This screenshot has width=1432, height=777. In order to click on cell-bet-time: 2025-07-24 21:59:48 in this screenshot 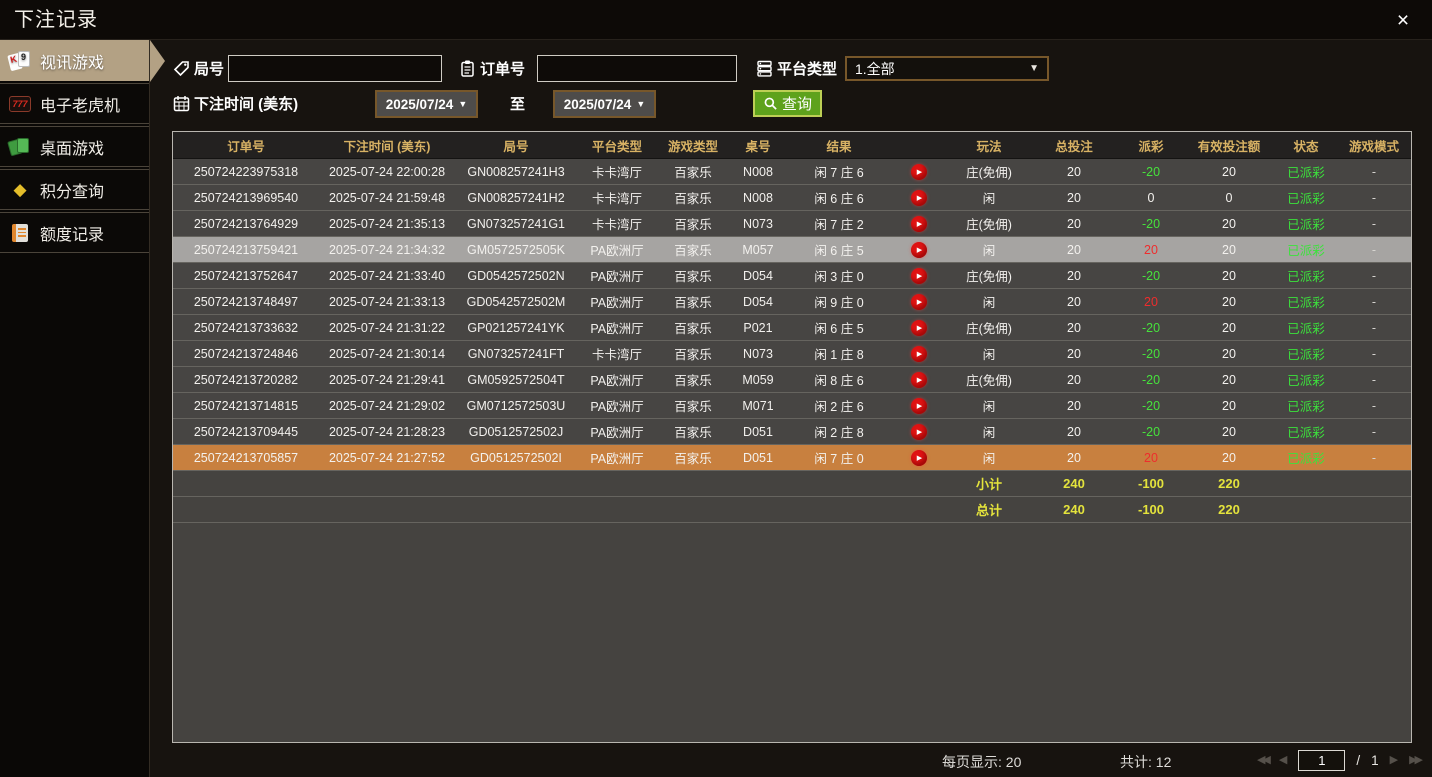, I will do `click(387, 197)`.